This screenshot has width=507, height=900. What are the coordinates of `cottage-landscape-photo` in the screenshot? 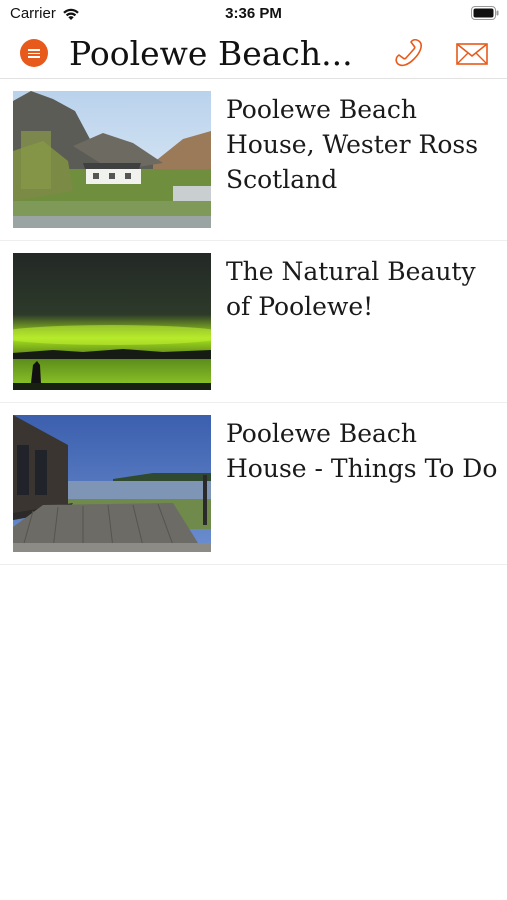 It's located at (112, 159).